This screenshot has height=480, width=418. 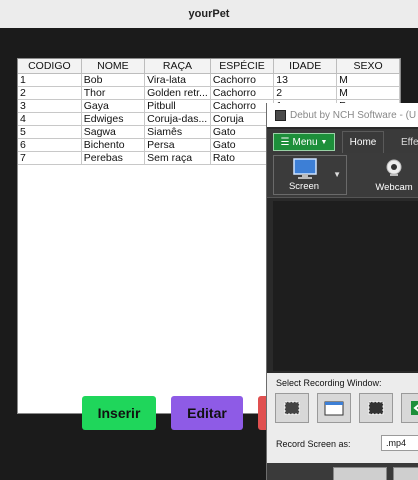 I want to click on editar-button: Editar, so click(x=207, y=413).